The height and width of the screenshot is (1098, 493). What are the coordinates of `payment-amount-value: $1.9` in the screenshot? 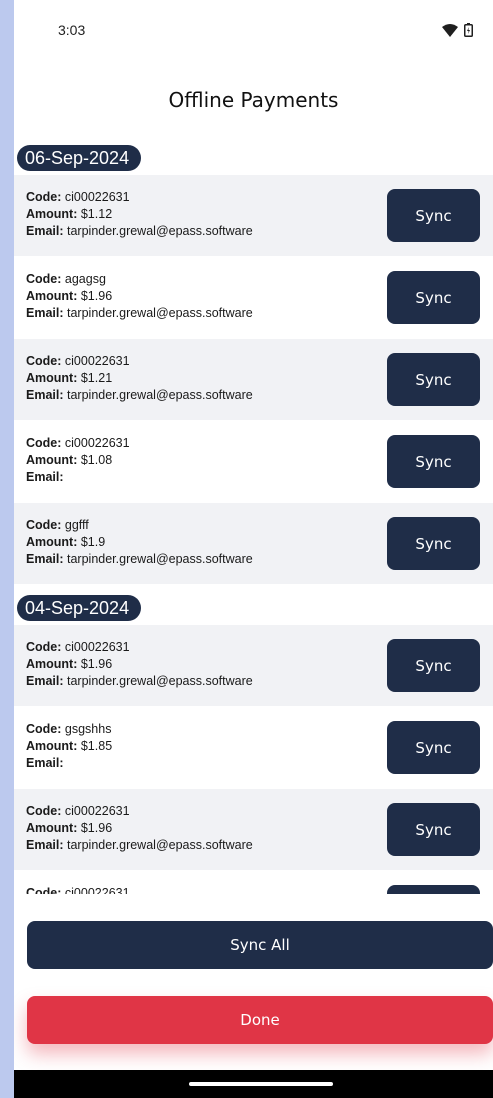 It's located at (93, 542).